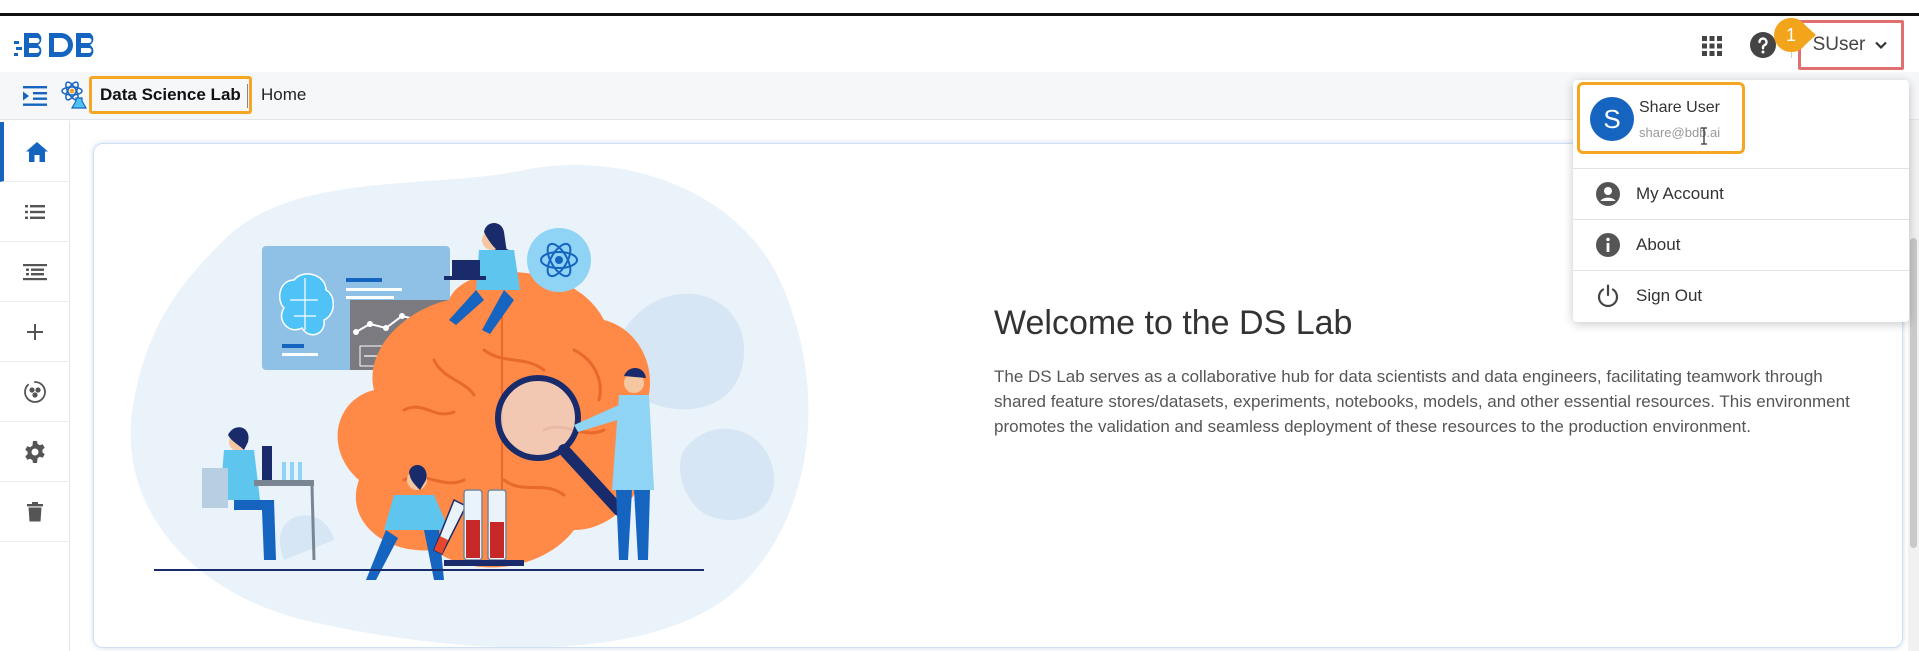  I want to click on sidebar-item-home, so click(34, 152).